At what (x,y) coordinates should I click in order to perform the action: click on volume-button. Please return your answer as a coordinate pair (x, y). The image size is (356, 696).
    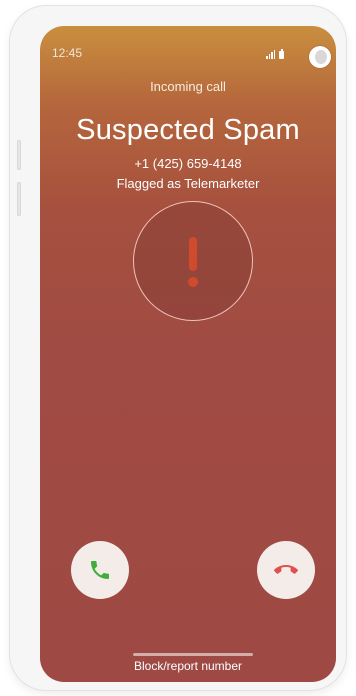
    Looking at the image, I should click on (19, 155).